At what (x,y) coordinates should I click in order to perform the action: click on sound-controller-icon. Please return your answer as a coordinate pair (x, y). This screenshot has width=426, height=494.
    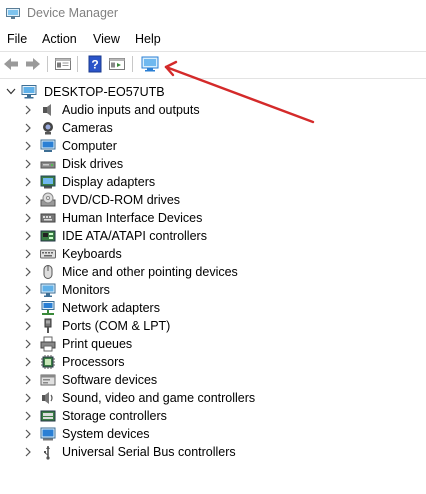
    Looking at the image, I should click on (47, 398).